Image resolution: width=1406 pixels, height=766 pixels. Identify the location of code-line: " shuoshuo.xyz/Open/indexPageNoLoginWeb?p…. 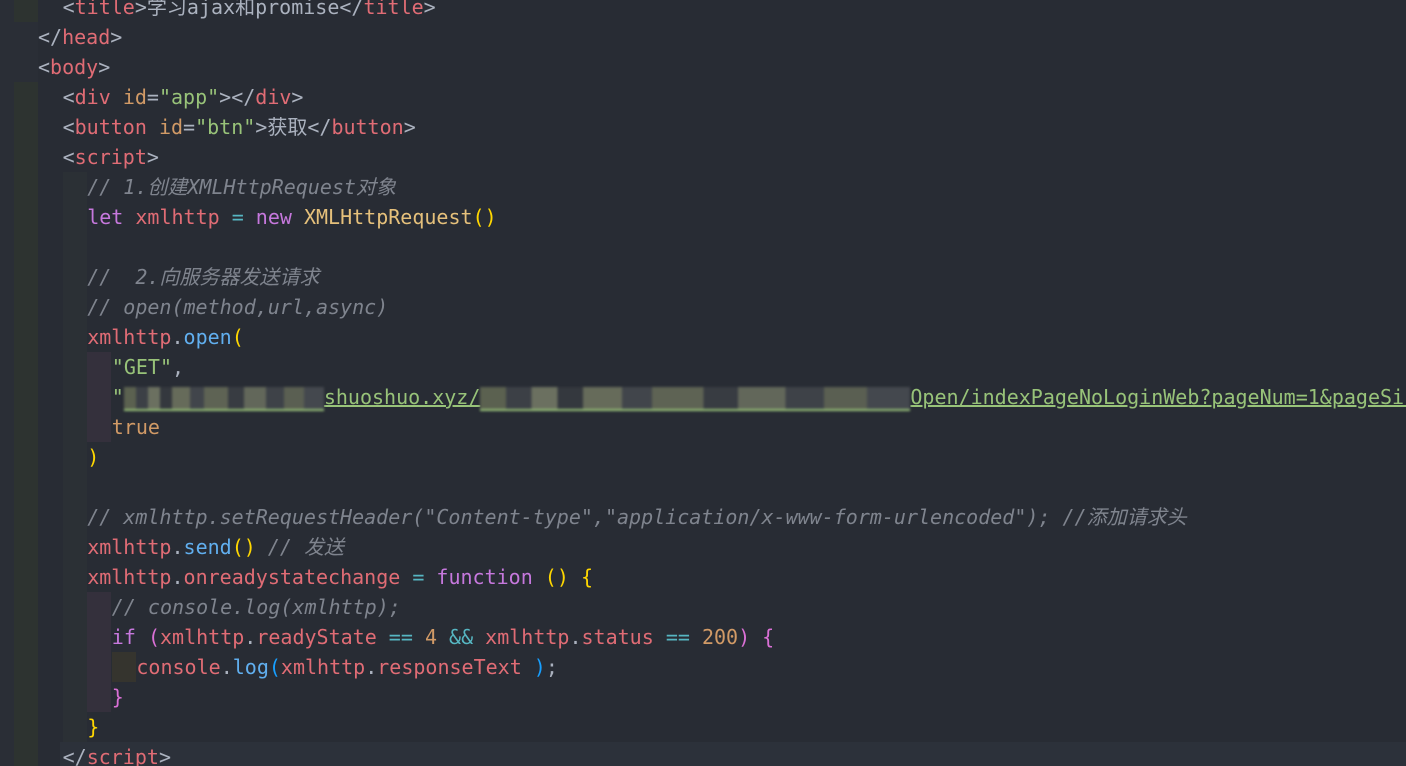
(759, 397).